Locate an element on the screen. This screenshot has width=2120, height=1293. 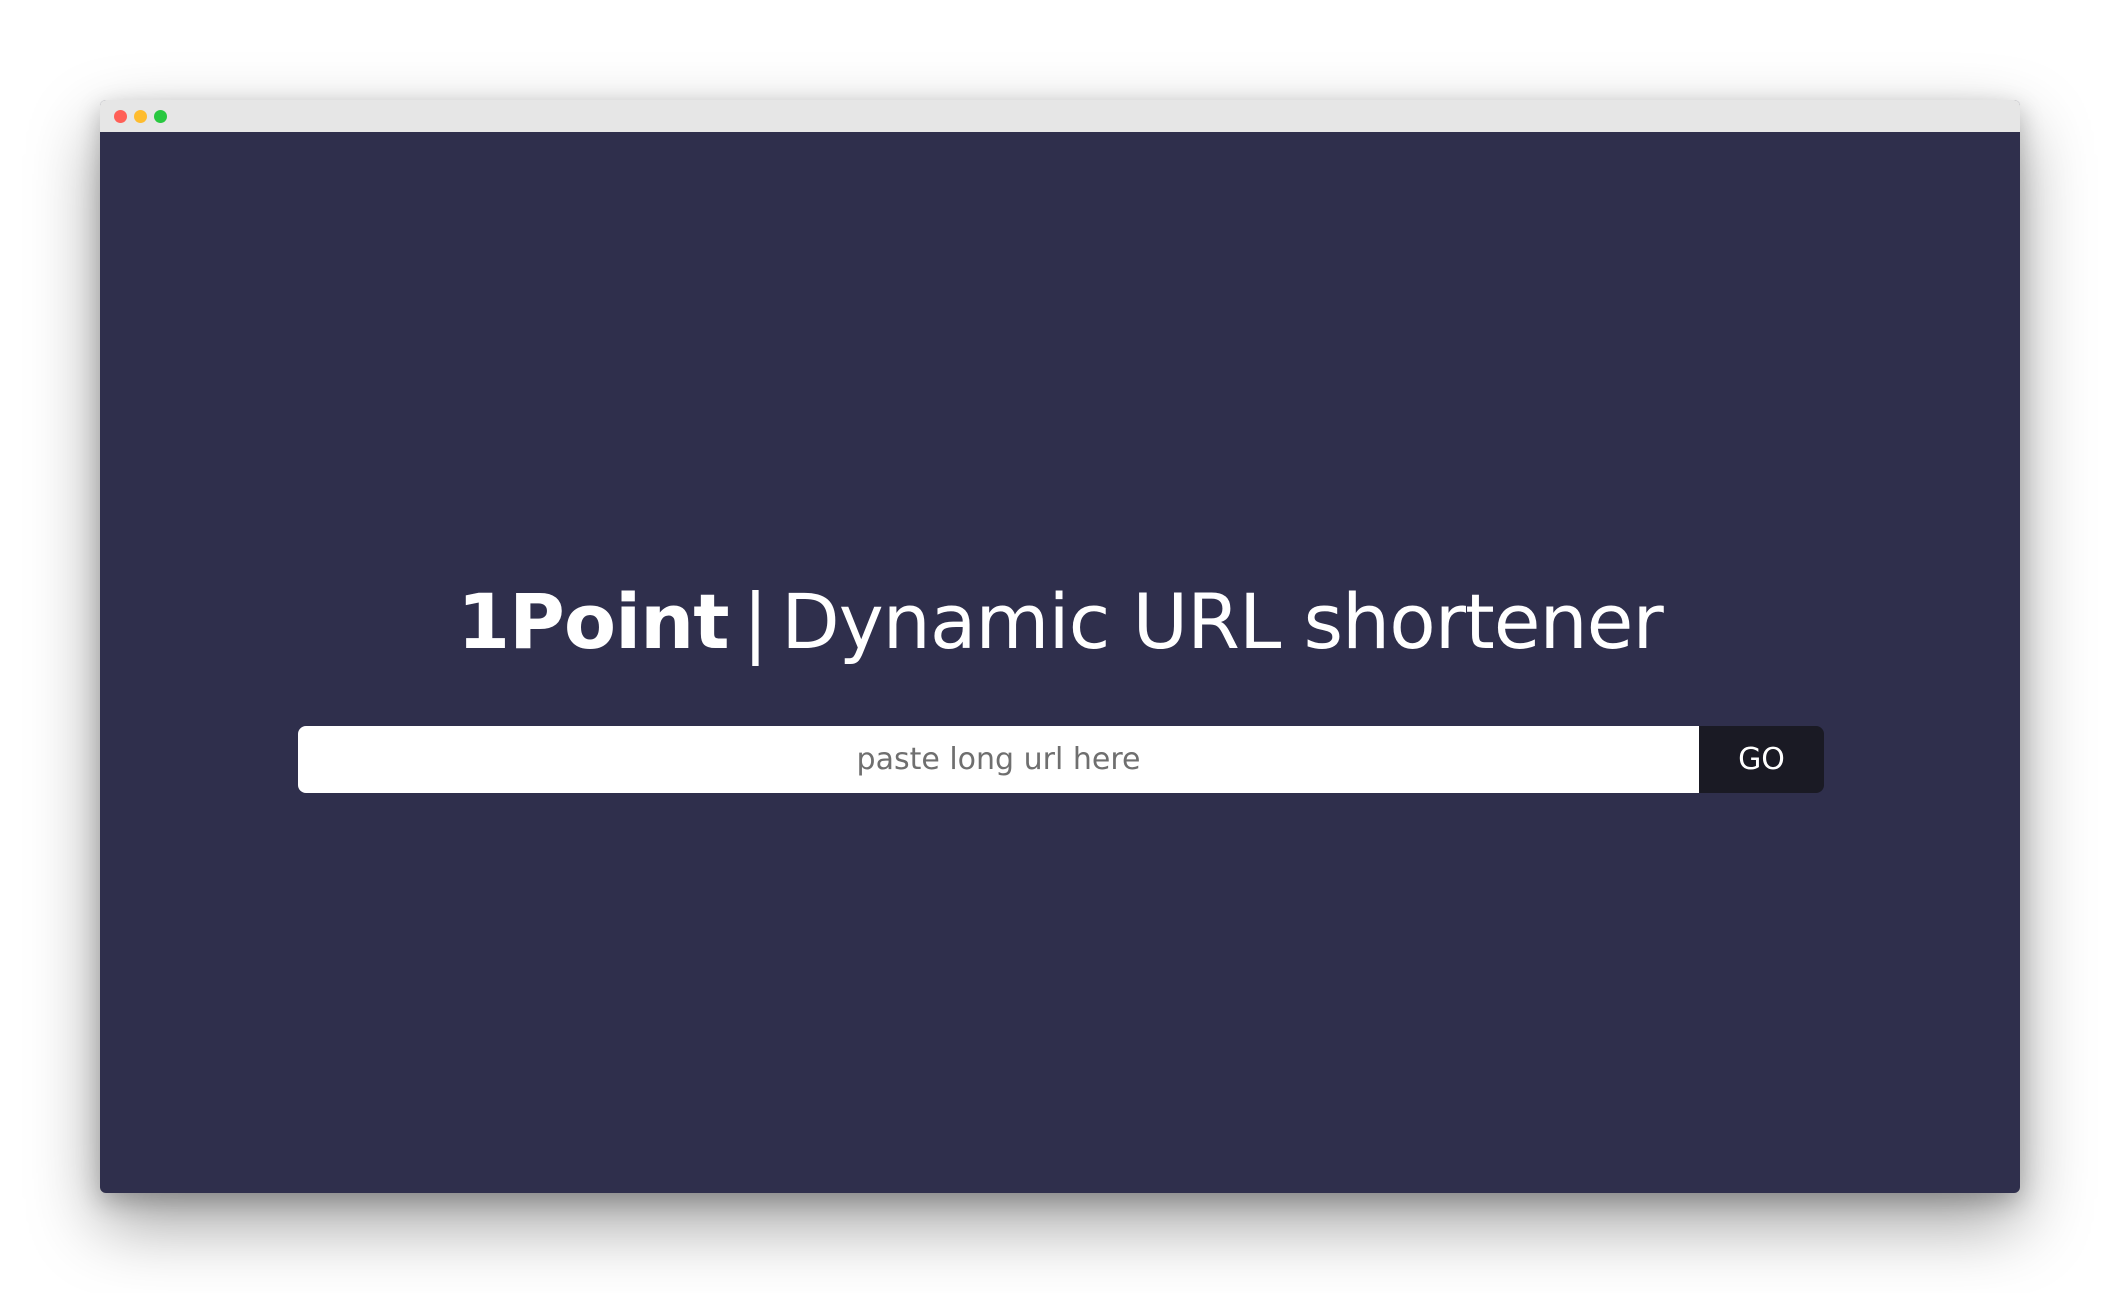
page-title: 1Point | Dynamic URL shortener is located at coordinates (1060, 622).